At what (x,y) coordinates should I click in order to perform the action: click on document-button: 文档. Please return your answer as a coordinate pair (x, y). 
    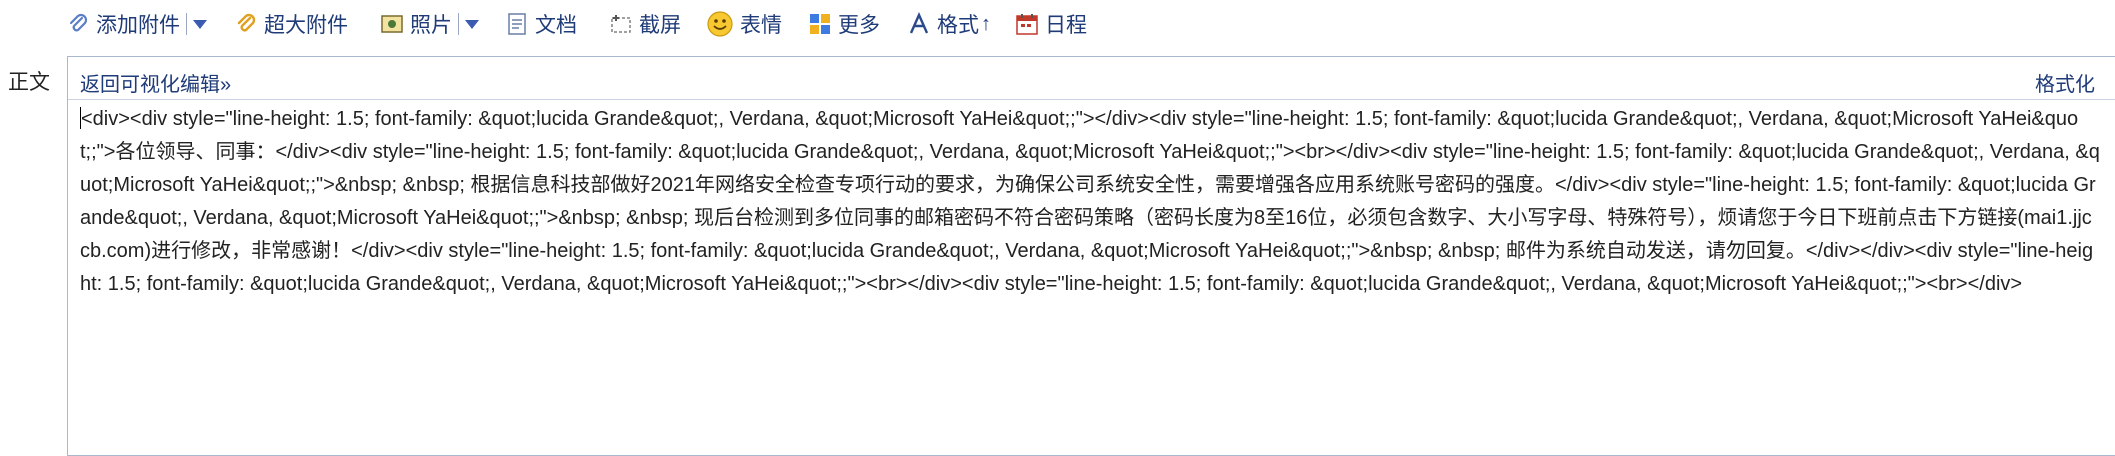
    Looking at the image, I should click on (541, 24).